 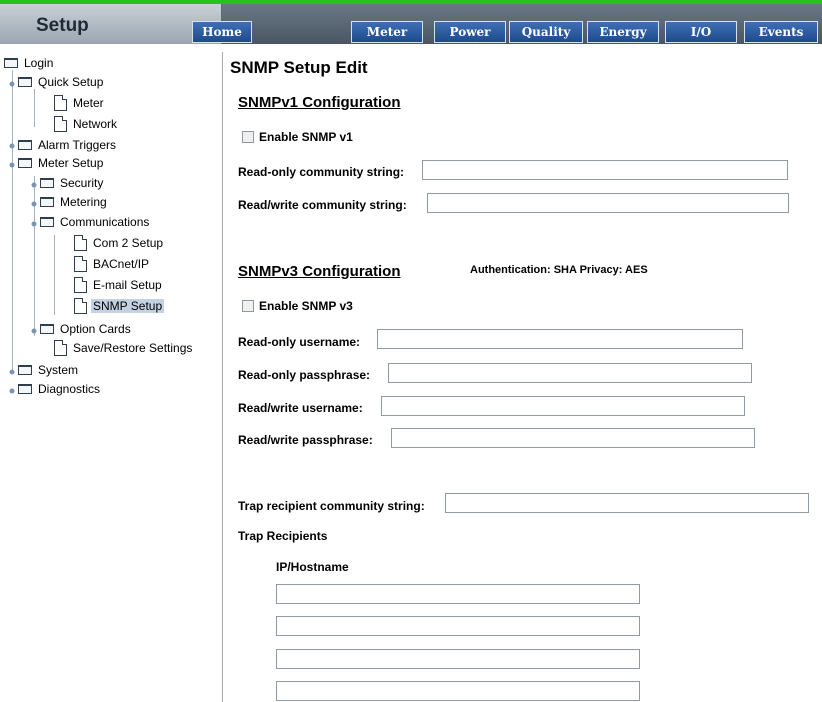 What do you see at coordinates (283, 536) in the screenshot?
I see `trap-recipients-label: Trap Recipients` at bounding box center [283, 536].